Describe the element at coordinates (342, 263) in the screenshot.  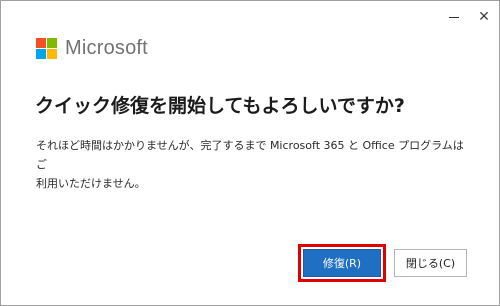
I see `repair-button: 修復(R)` at that location.